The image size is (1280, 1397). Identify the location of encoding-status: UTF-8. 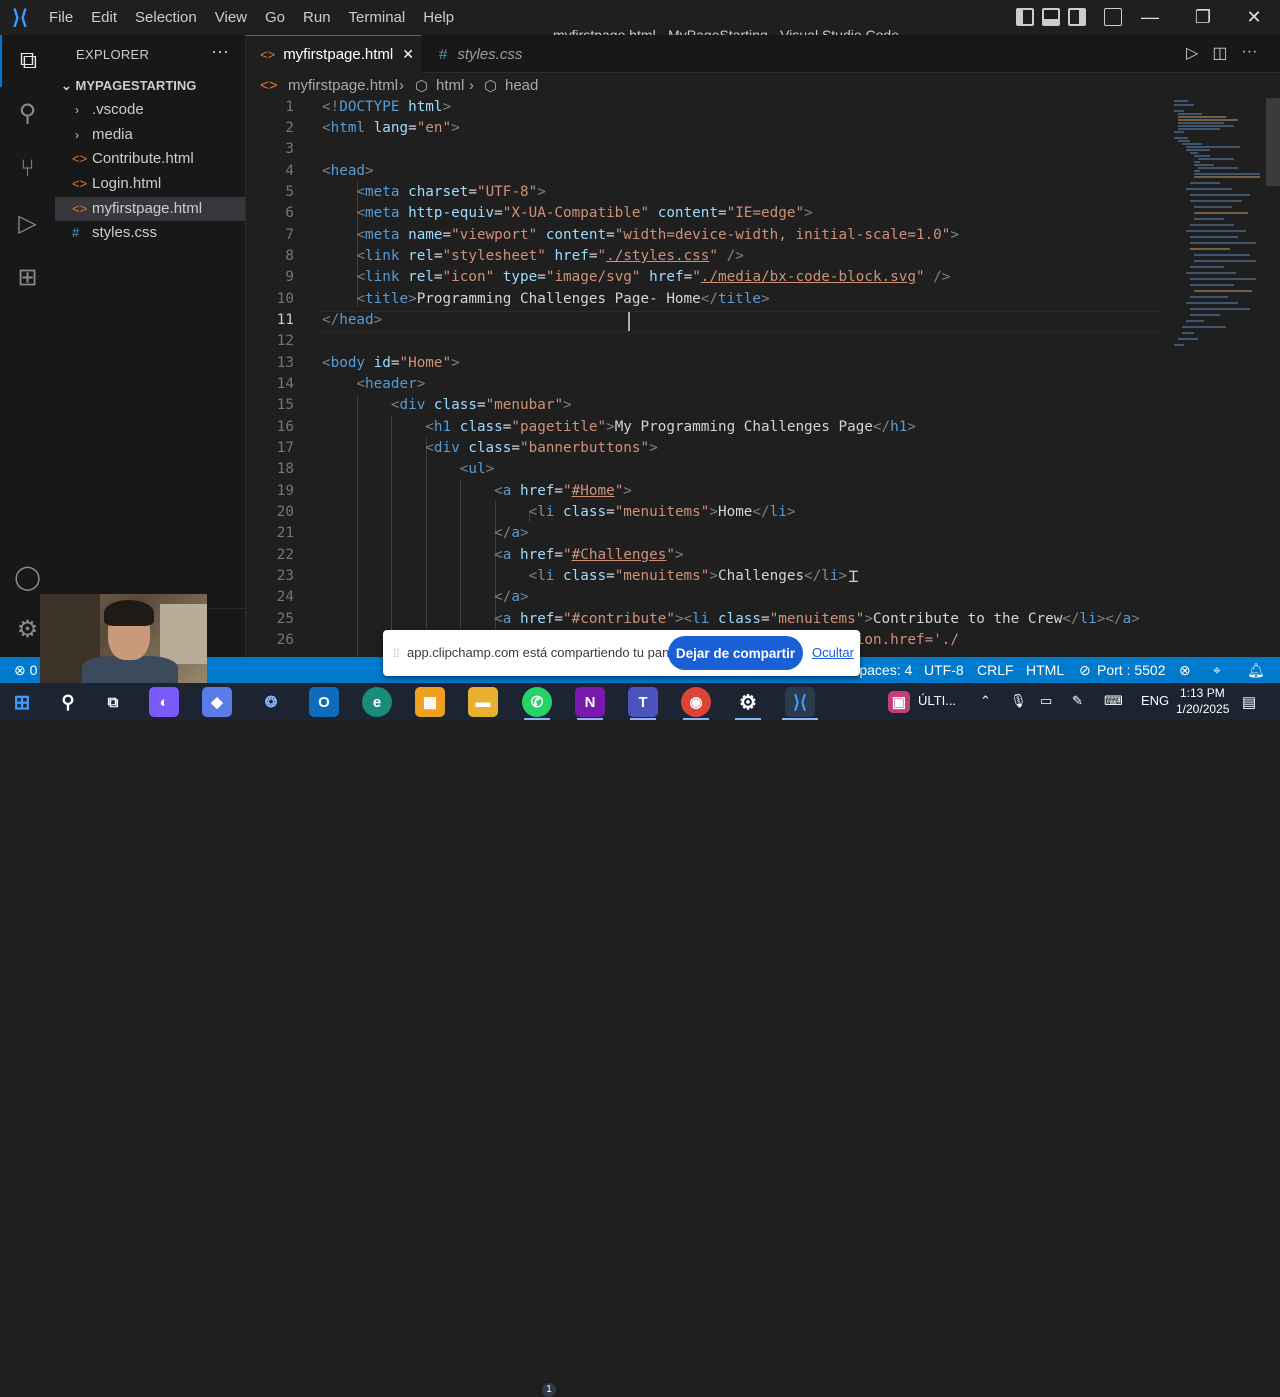
(944, 670).